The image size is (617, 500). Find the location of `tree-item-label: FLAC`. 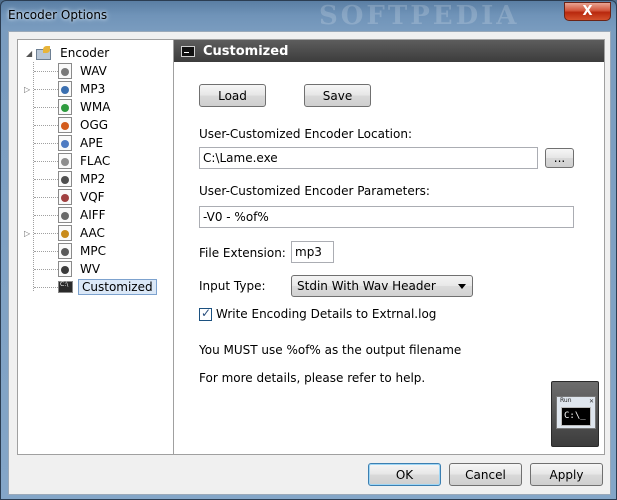

tree-item-label: FLAC is located at coordinates (95, 161).